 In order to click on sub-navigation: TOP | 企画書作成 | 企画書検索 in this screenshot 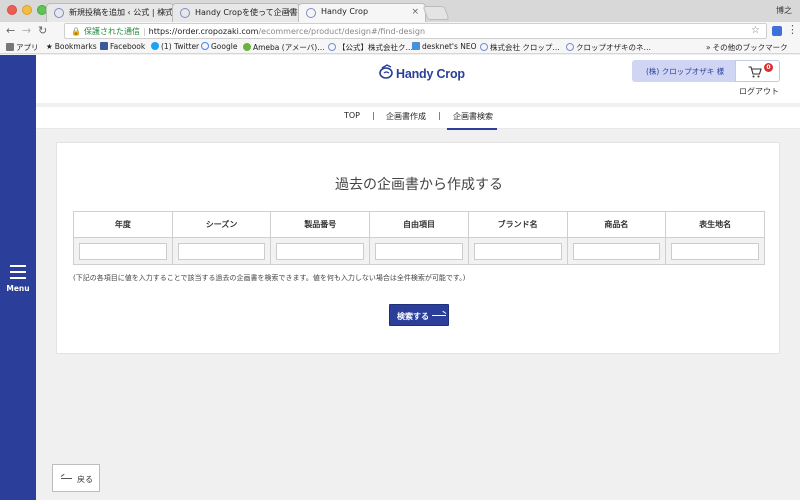, I will do `click(418, 116)`.